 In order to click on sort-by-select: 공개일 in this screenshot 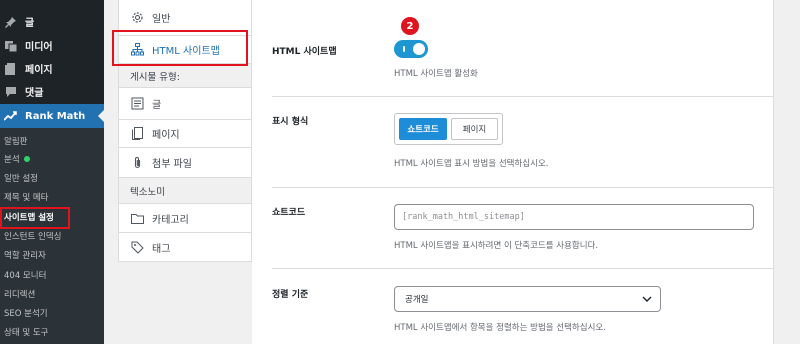, I will do `click(527, 299)`.